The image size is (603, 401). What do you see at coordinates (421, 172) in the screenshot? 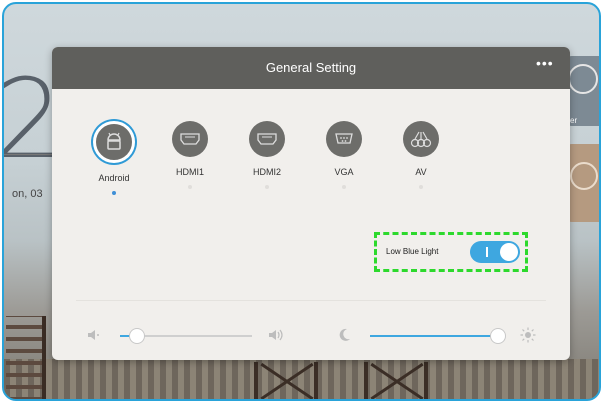
I see `source-label: AV` at bounding box center [421, 172].